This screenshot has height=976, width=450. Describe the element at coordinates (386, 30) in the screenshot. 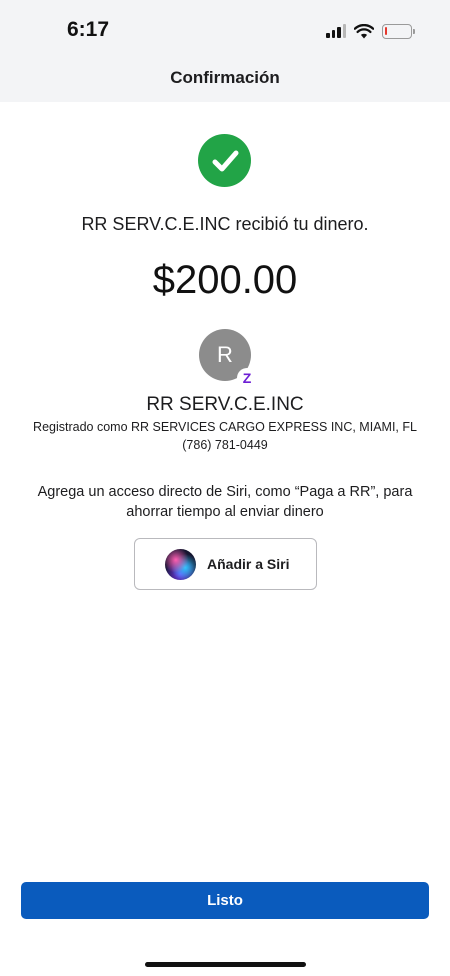

I see `battery-level` at that location.